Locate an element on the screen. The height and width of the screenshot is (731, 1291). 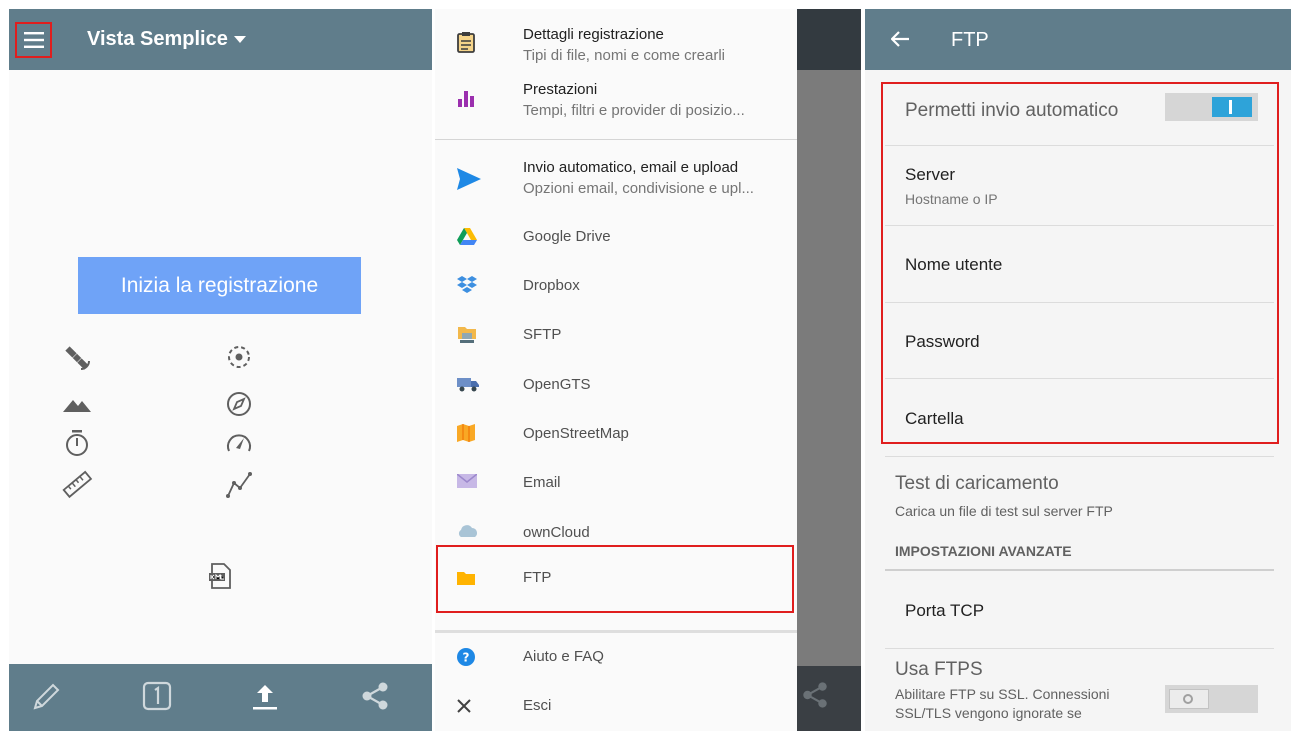
app-bar: Vista Semplice is located at coordinates (220, 39).